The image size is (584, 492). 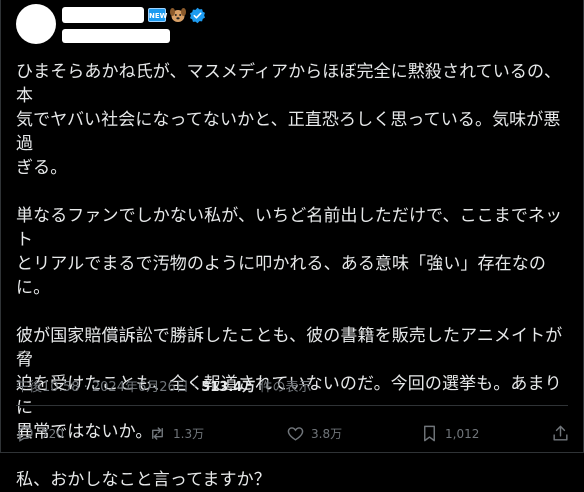 I want to click on new-badge-icon: NEW, so click(x=157, y=15).